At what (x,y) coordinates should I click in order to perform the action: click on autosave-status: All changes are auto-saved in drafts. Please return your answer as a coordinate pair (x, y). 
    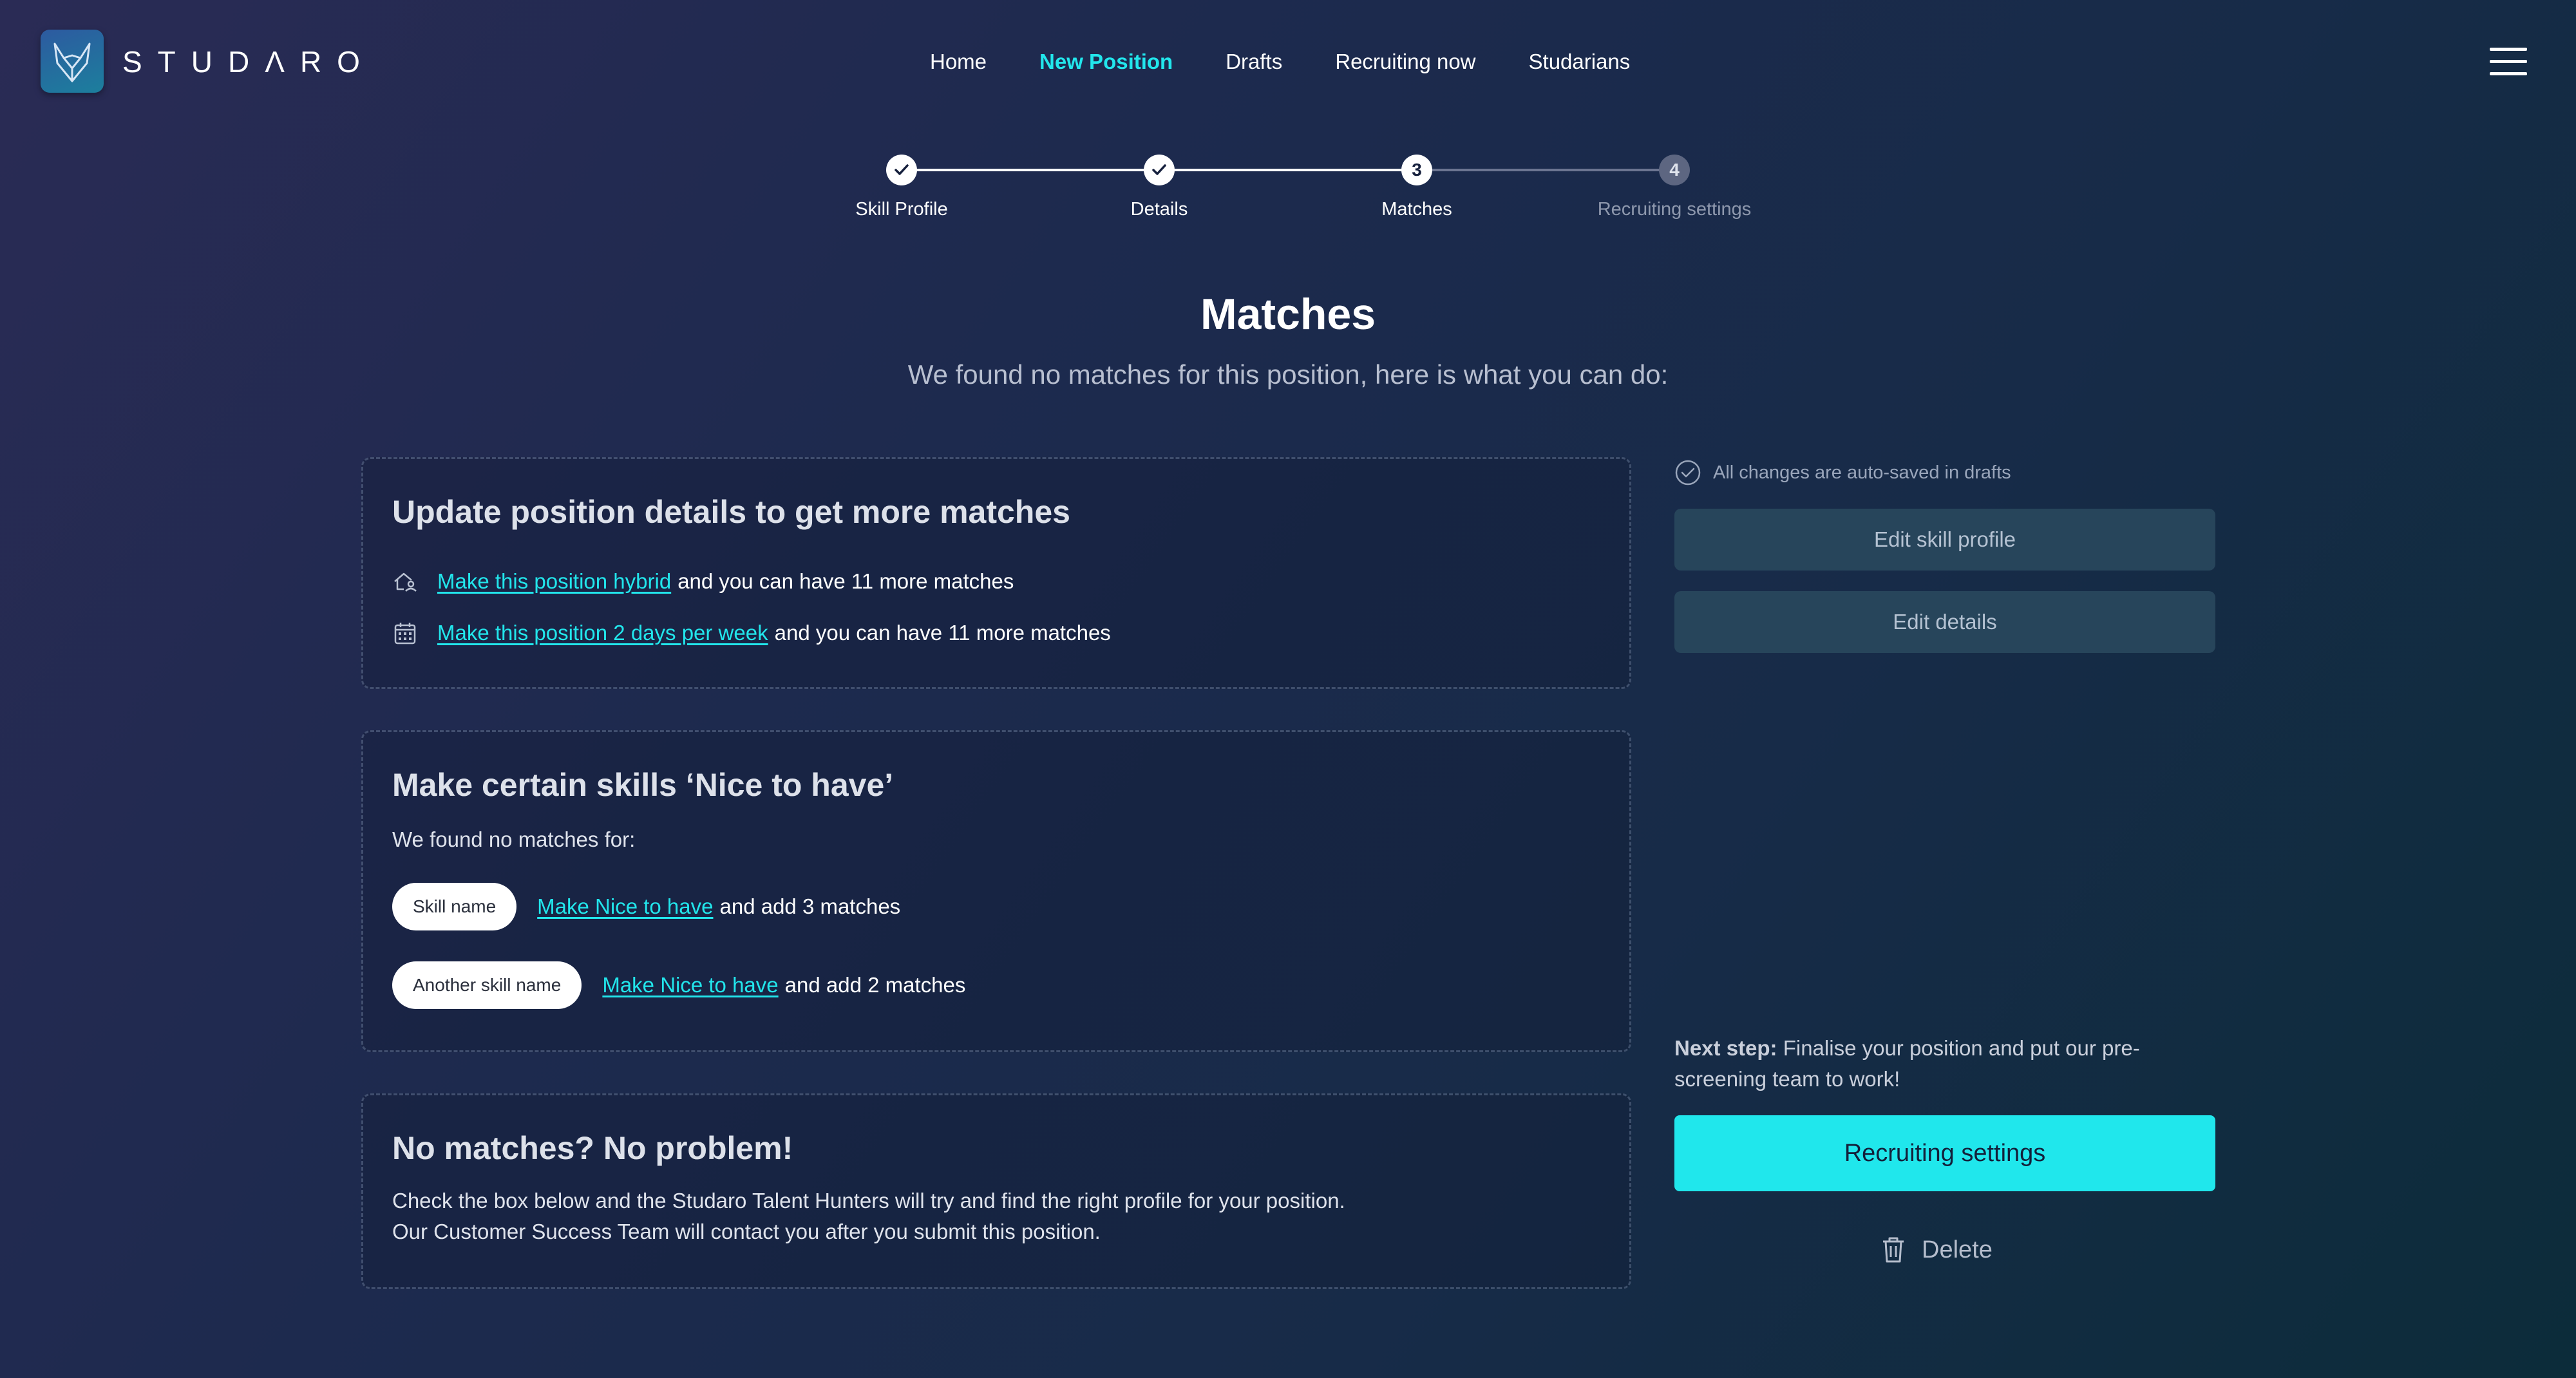
    Looking at the image, I should click on (1843, 472).